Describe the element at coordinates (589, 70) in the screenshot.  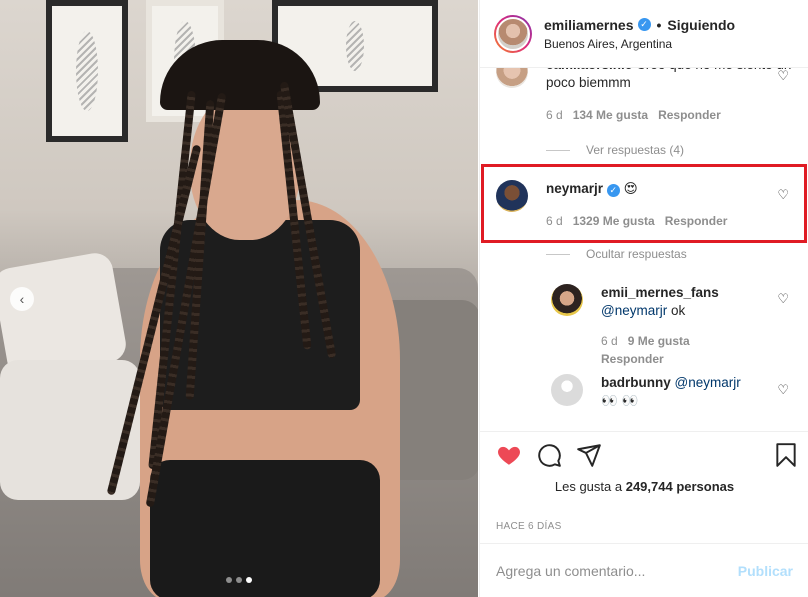
I see `comment-username: camilaorsinic` at that location.